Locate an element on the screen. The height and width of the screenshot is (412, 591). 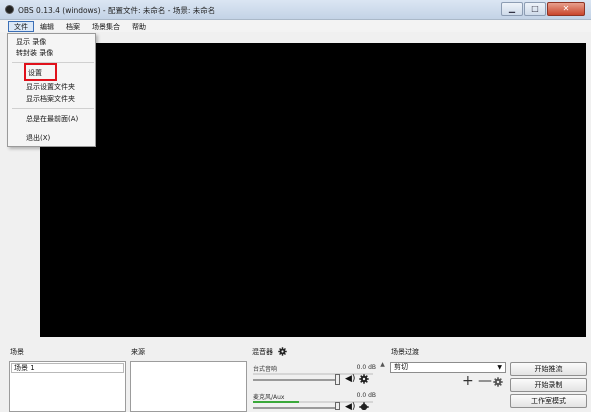
menu-help: 帮助 is located at coordinates (139, 26).